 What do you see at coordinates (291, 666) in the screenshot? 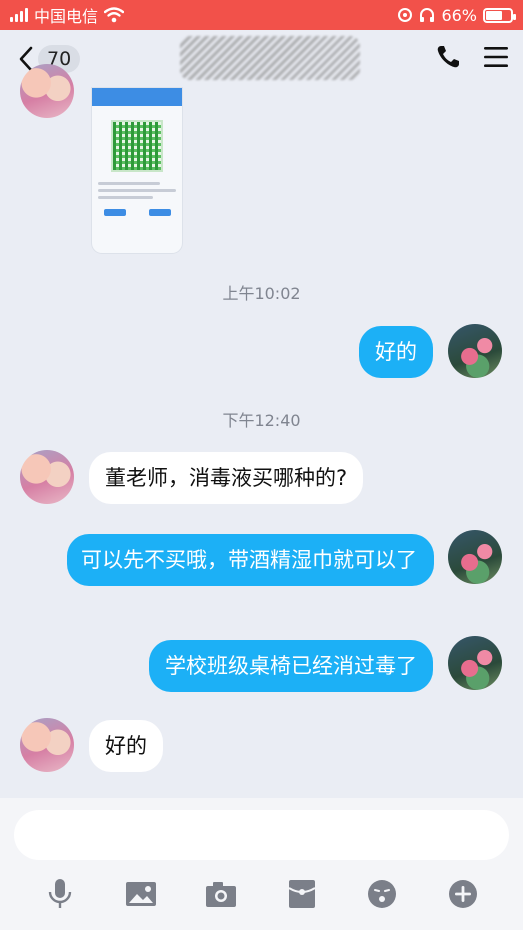
I see `outgoing-message: 学校班级桌椅已经消过毒了` at bounding box center [291, 666].